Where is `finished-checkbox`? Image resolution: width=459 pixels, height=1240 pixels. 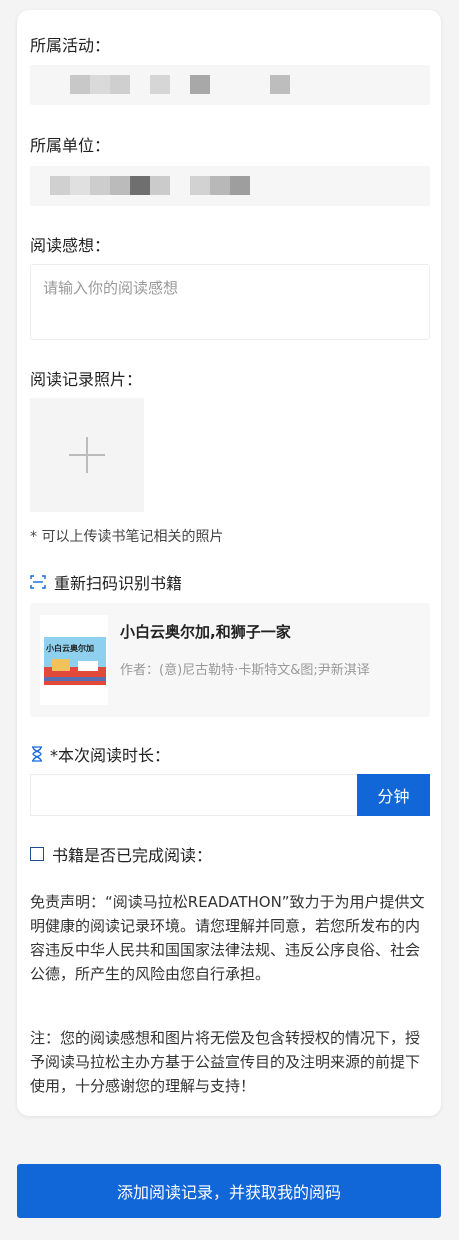 finished-checkbox is located at coordinates (37, 854).